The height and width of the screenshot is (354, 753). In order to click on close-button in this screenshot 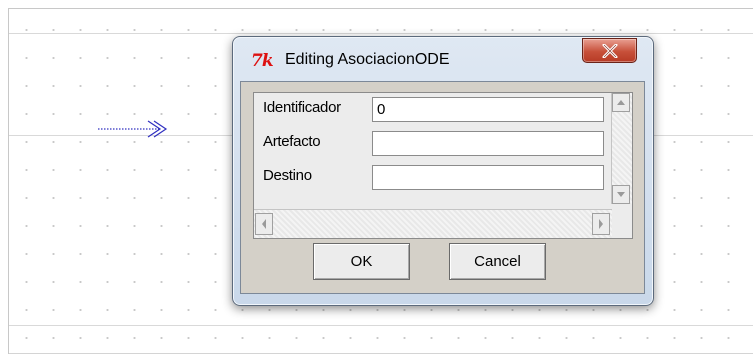, I will do `click(609, 50)`.